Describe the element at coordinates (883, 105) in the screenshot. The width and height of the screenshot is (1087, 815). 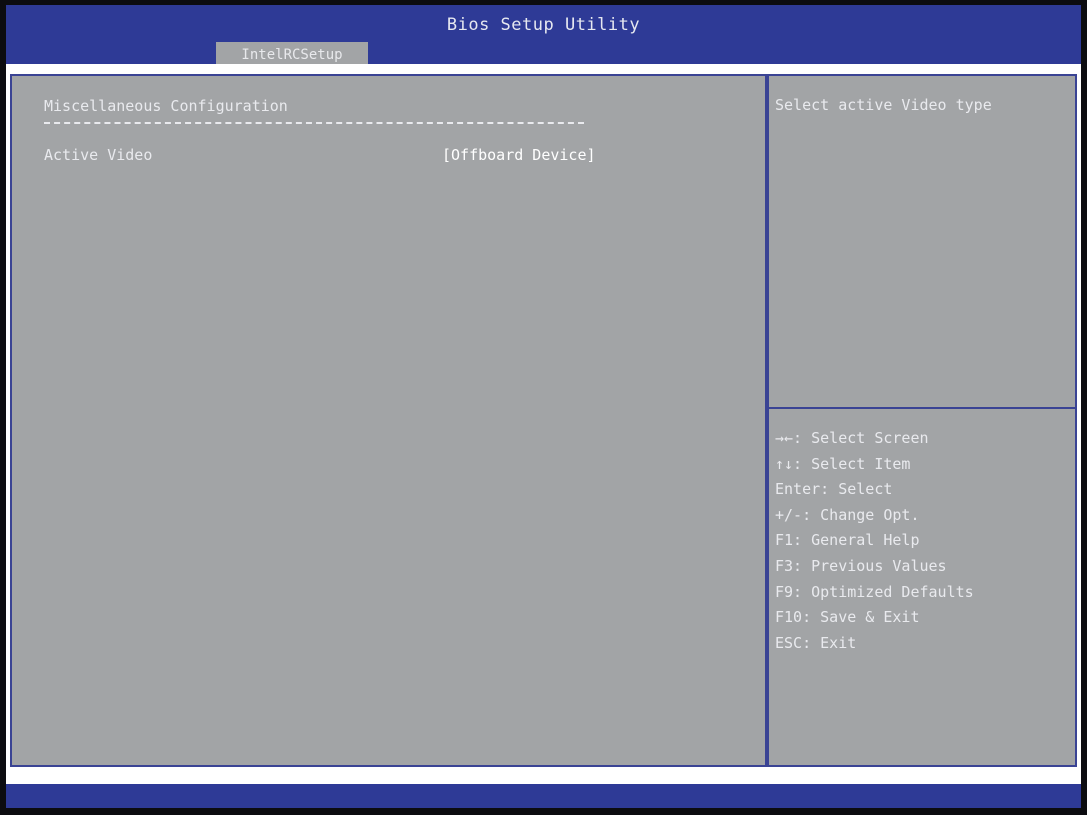
I see `help-description: Select active Video type` at that location.